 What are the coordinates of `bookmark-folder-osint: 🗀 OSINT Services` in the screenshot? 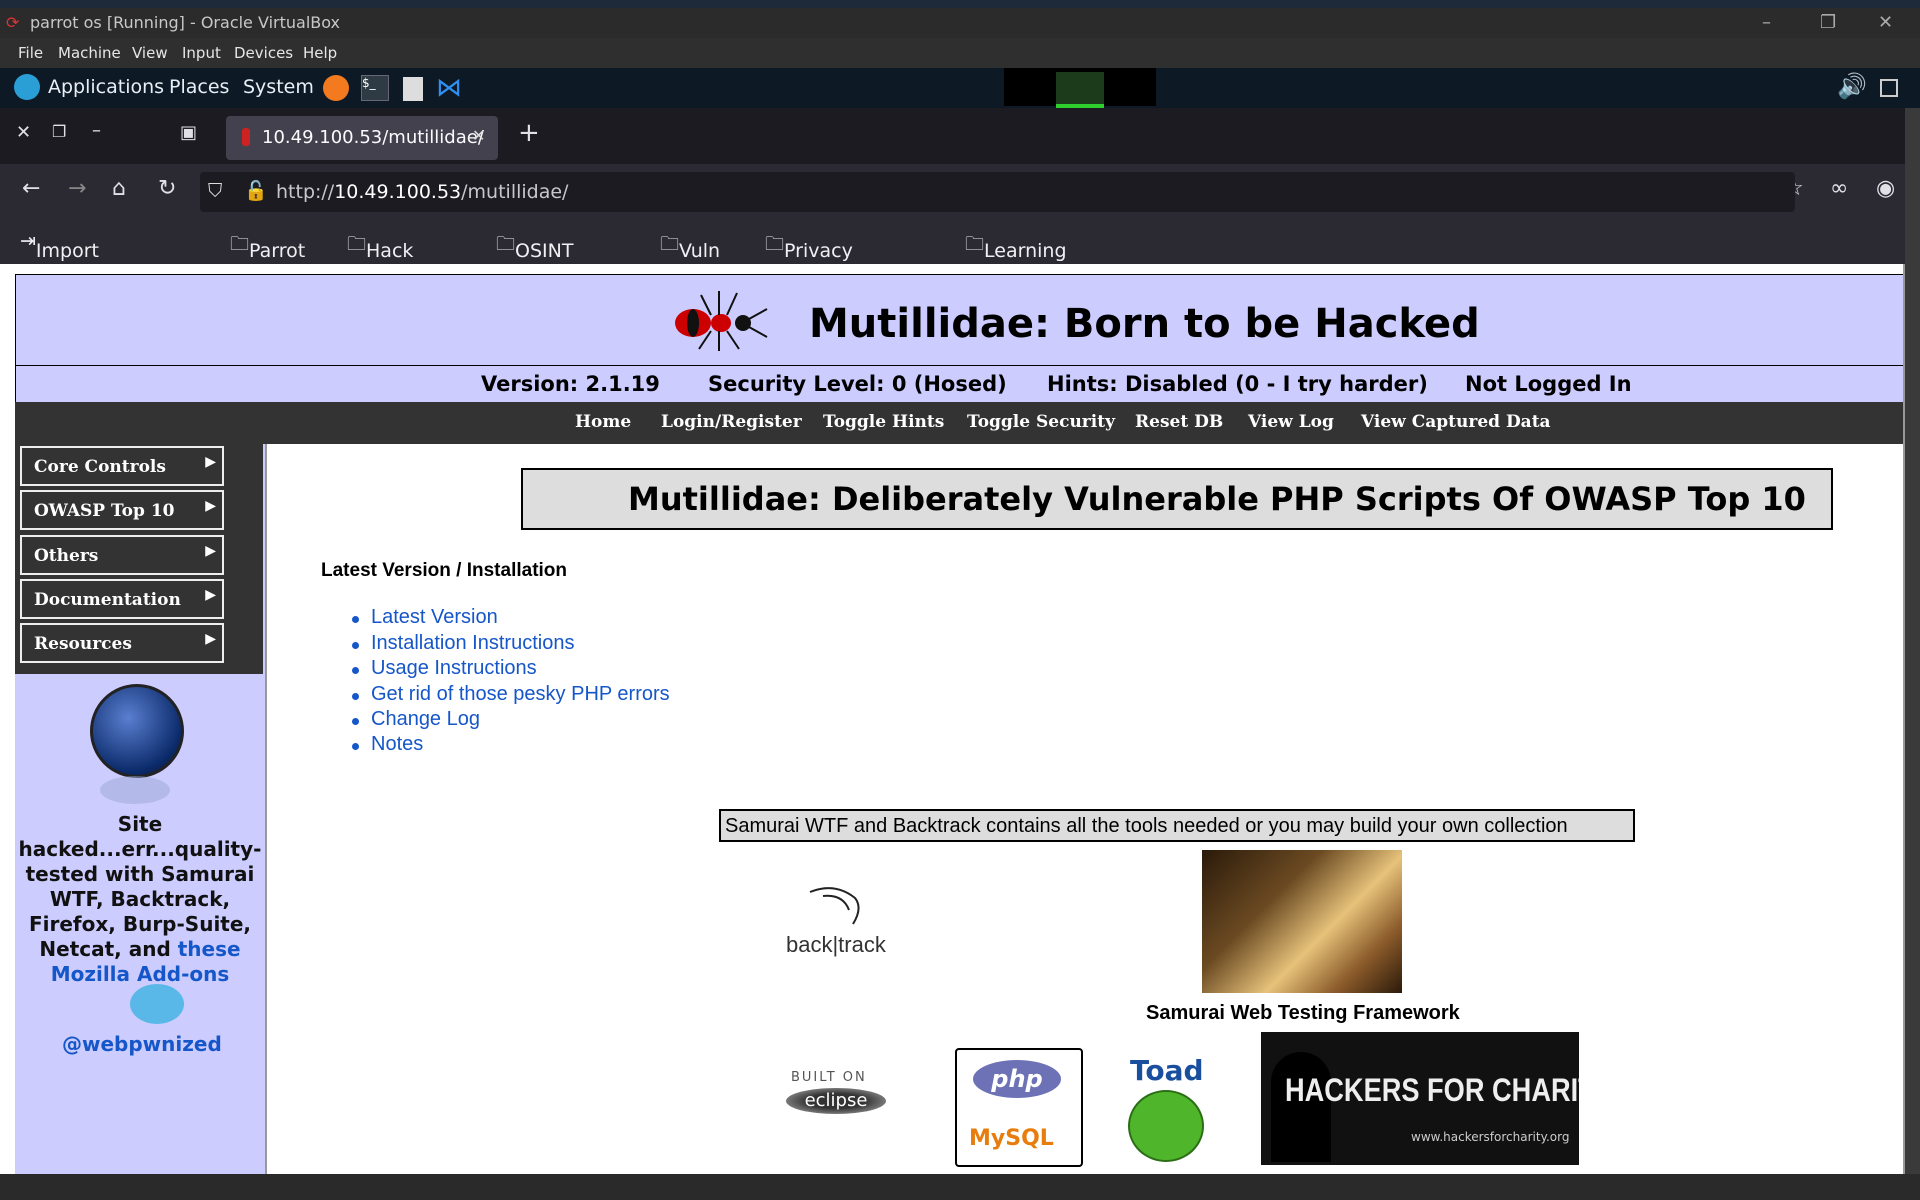 It's located at (545, 257).